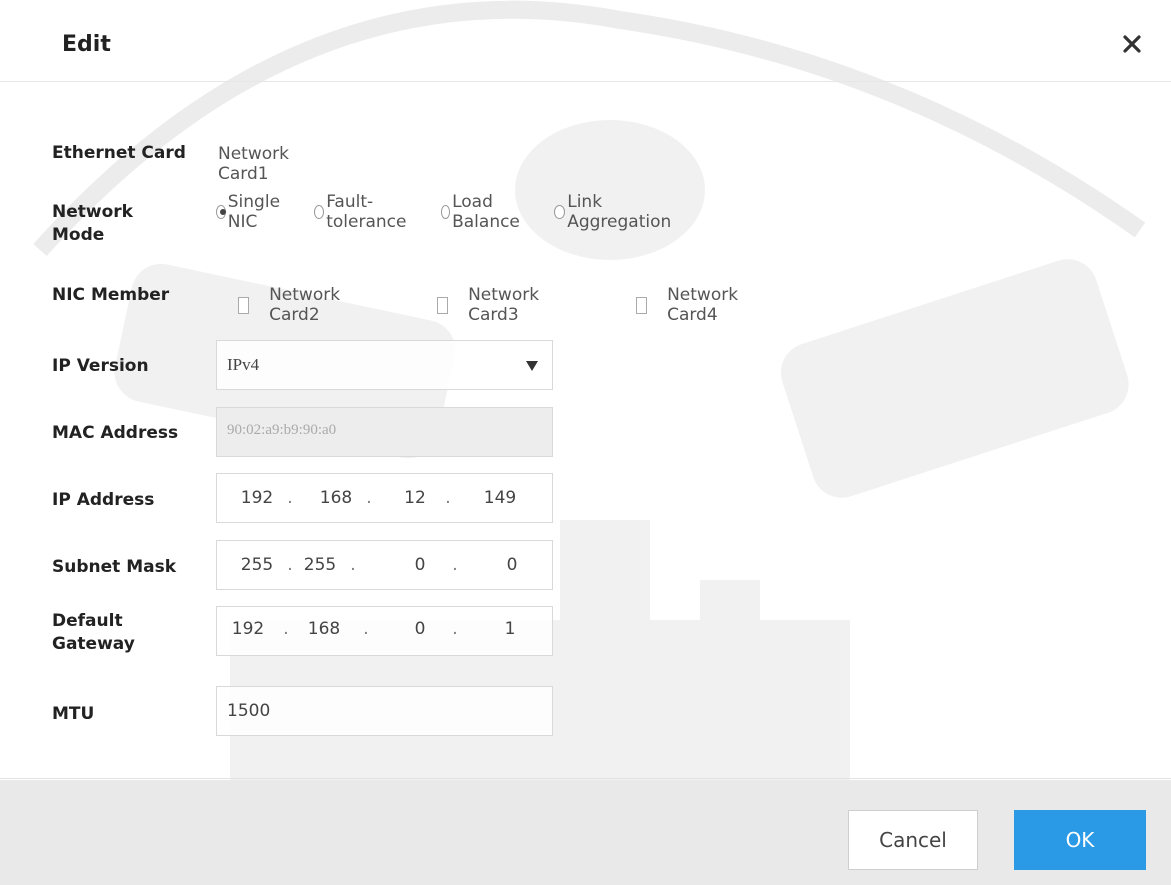 The image size is (1171, 885). I want to click on close-icon, so click(1132, 44).